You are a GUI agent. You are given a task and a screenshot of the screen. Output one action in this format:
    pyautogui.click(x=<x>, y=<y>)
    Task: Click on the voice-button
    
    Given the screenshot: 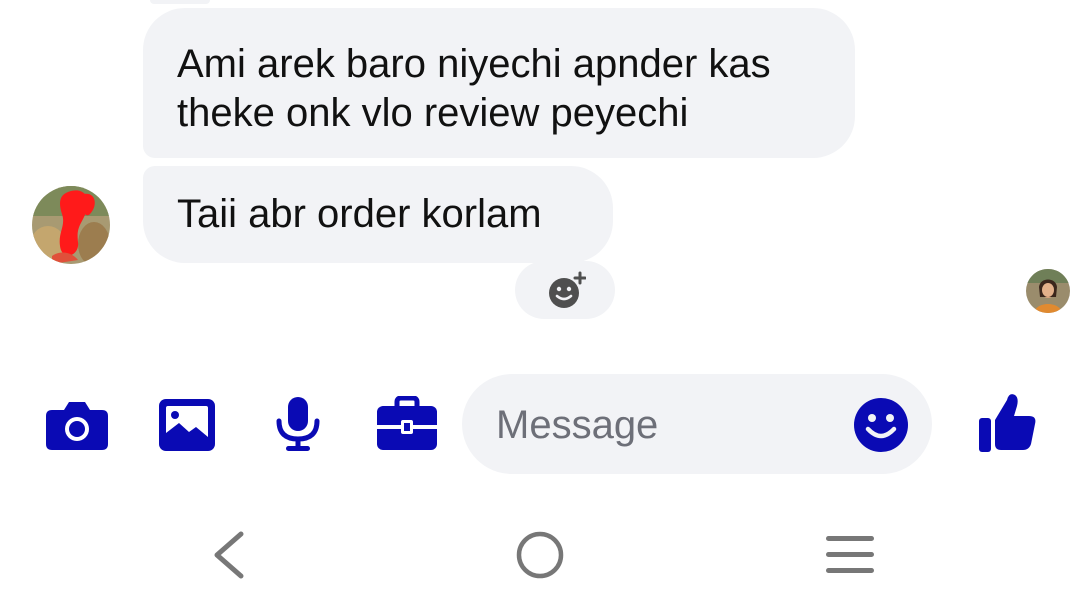 What is the action you would take?
    pyautogui.click(x=298, y=427)
    